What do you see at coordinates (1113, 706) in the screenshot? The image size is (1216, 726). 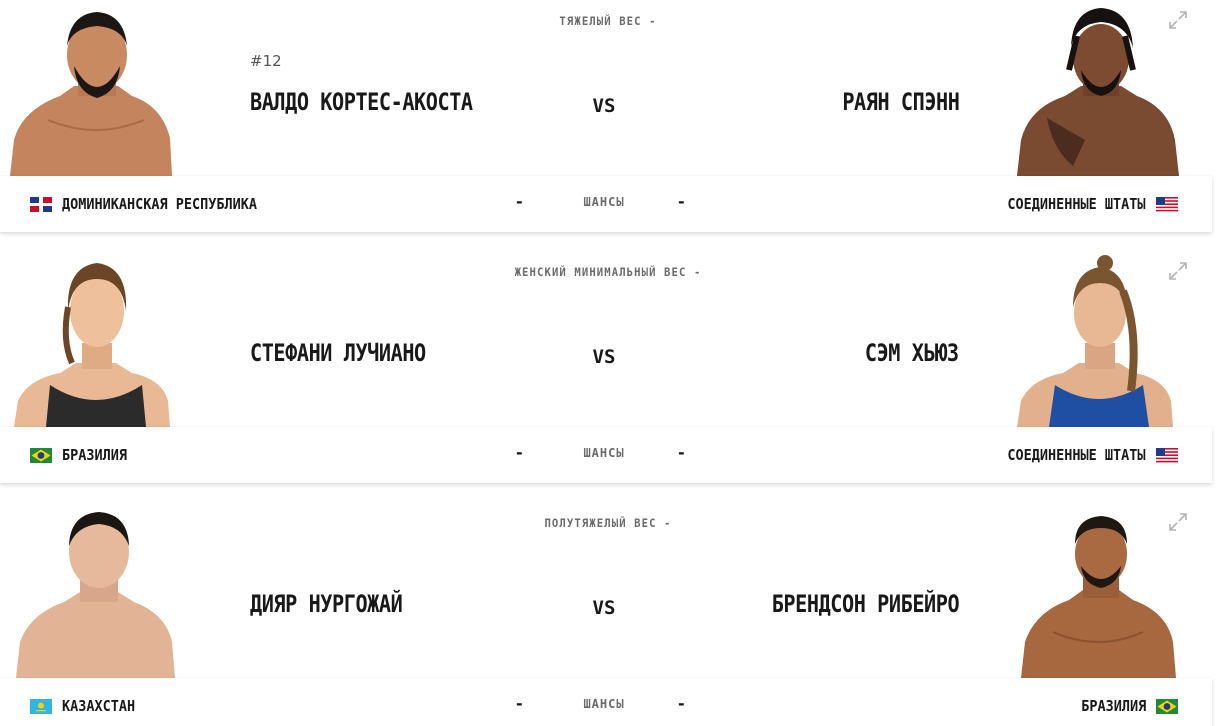 I see `fighter-blue-country: БРАЗИЛИЯ` at bounding box center [1113, 706].